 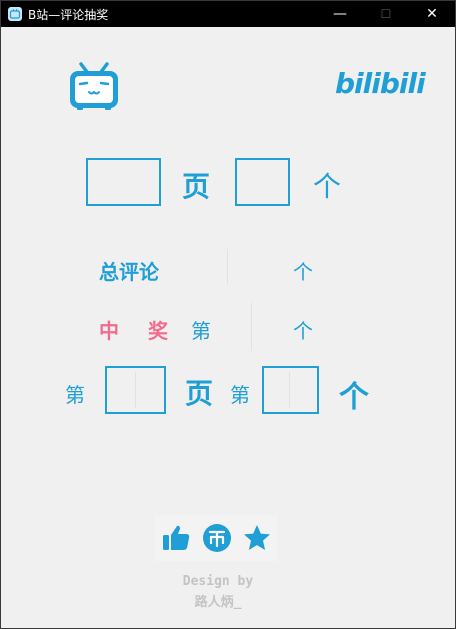 I want to click on coin-icon, so click(x=217, y=538).